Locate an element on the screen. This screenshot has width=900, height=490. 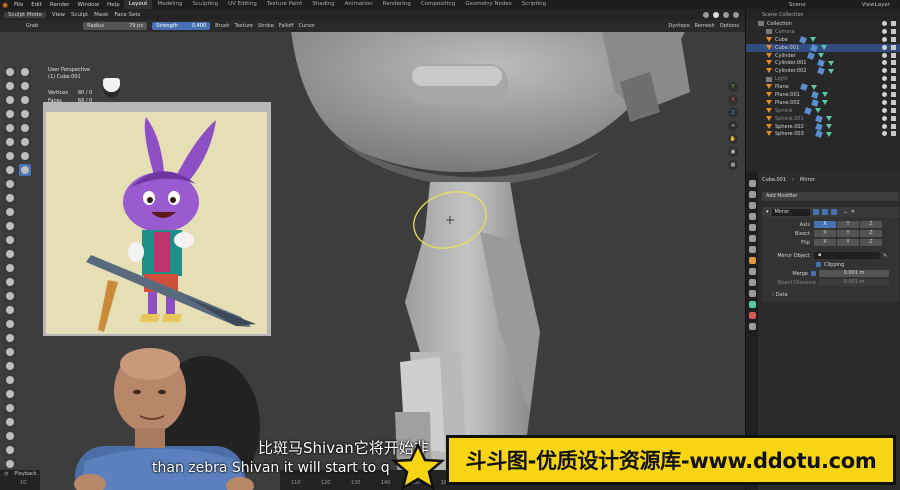
dyntopo-toggle: Dyntopo is located at coordinates (678, 26).